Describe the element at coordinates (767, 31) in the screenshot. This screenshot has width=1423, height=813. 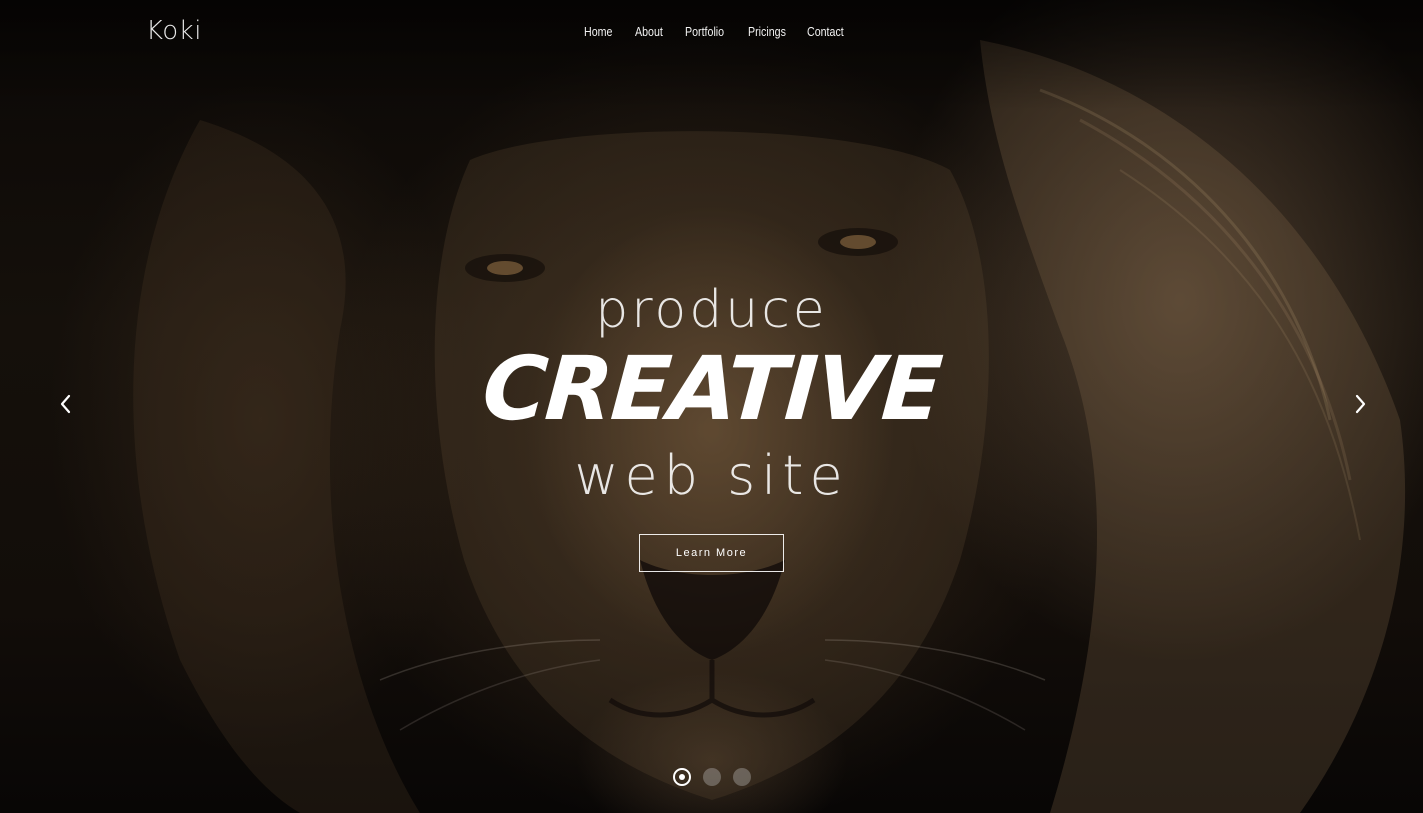
I see `nav-item-pricings: Pricings` at that location.